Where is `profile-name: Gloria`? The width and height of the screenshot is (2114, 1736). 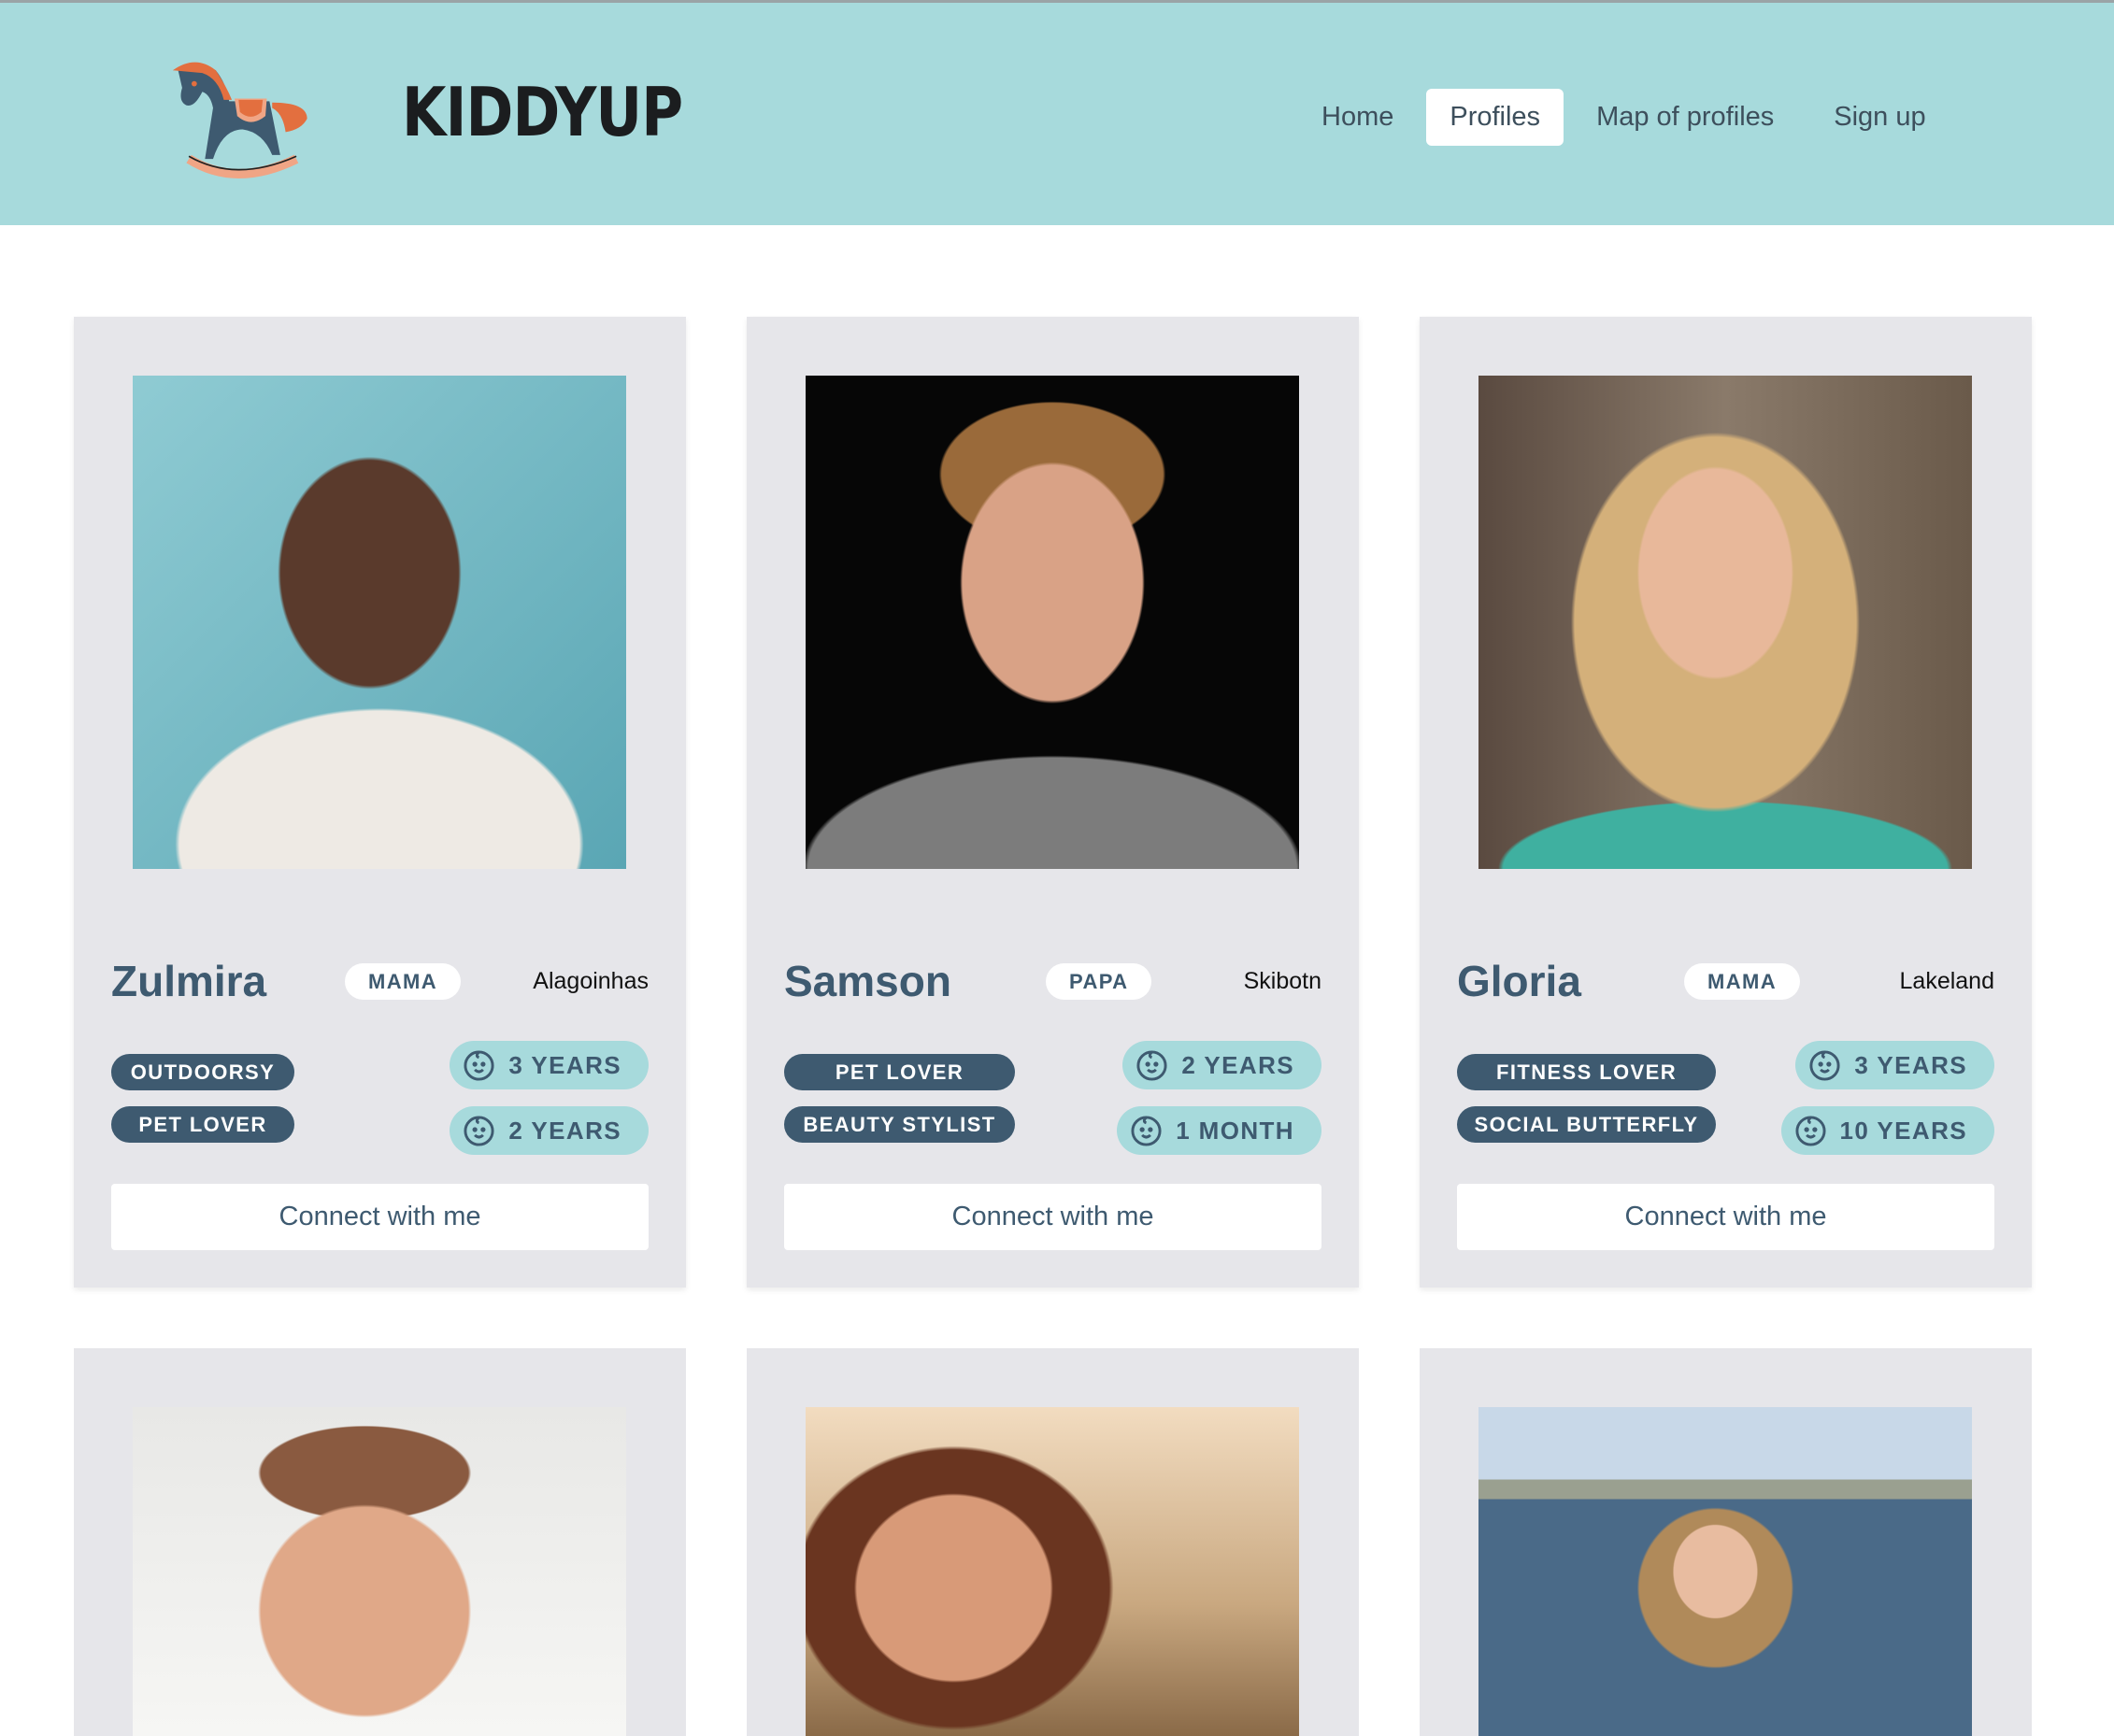
profile-name: Gloria is located at coordinates (1519, 981).